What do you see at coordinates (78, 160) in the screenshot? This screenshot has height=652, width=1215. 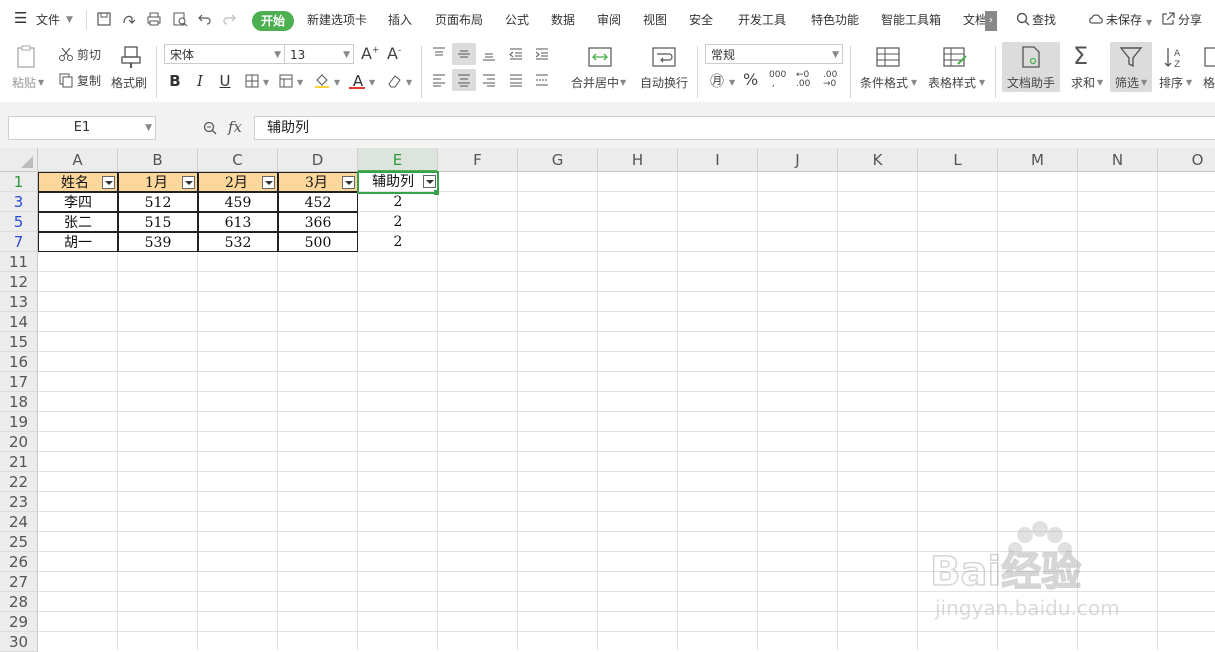 I see `column-header-a: A` at bounding box center [78, 160].